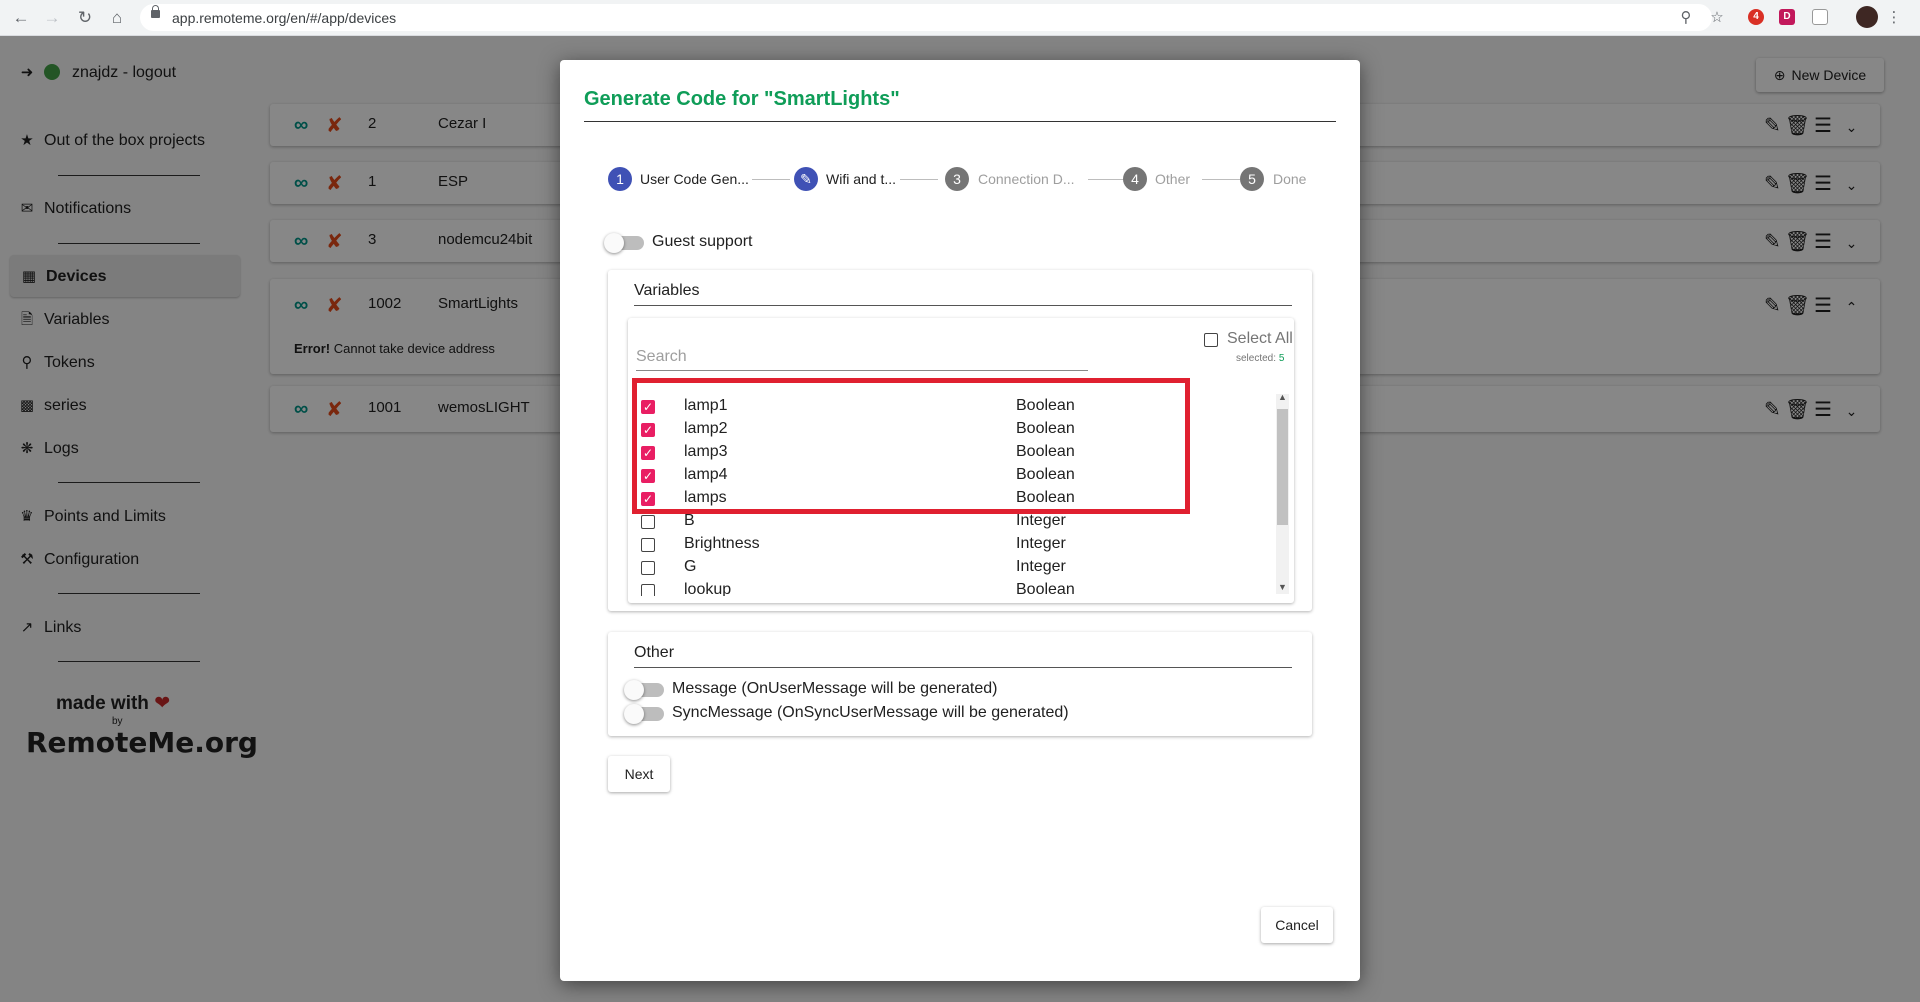 This screenshot has height=1002, width=1920. I want to click on forward-arrow-icon: →, so click(52, 18).